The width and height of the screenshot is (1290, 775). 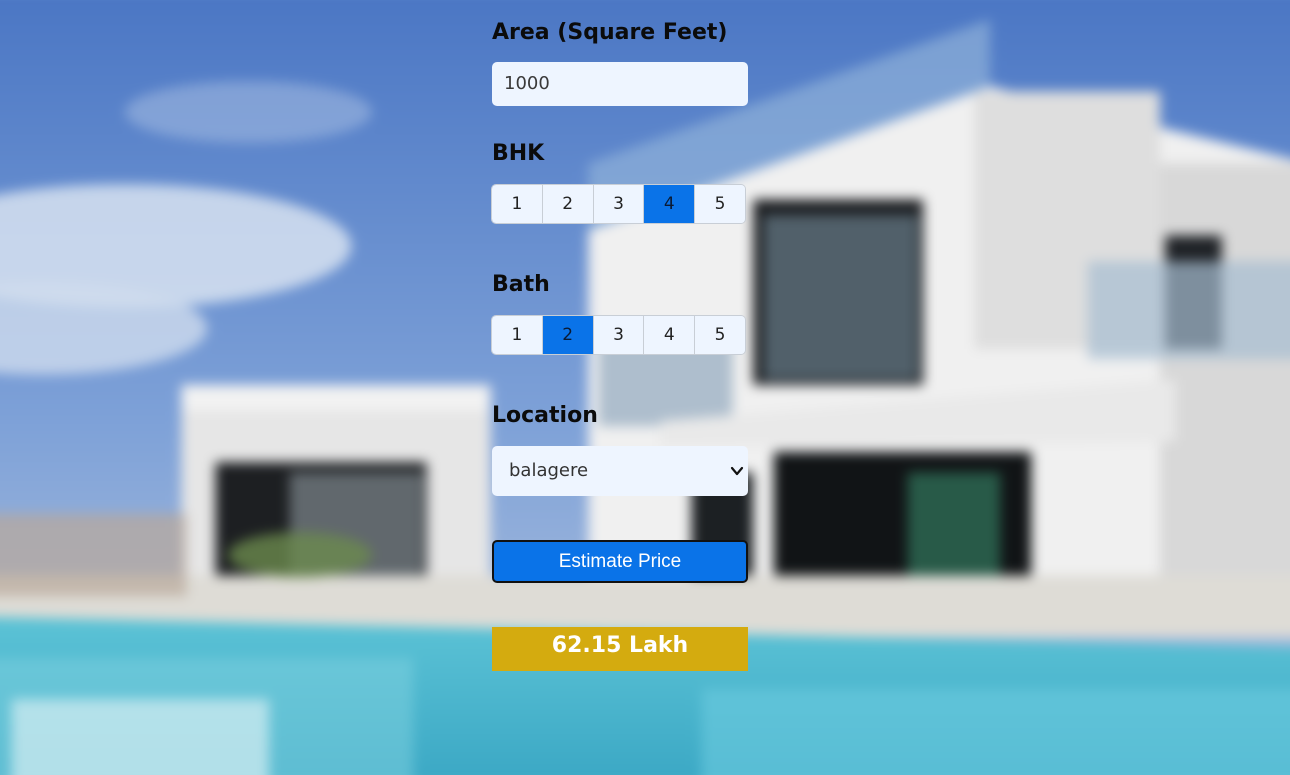 I want to click on bath-option-3: 3, so click(x=619, y=335).